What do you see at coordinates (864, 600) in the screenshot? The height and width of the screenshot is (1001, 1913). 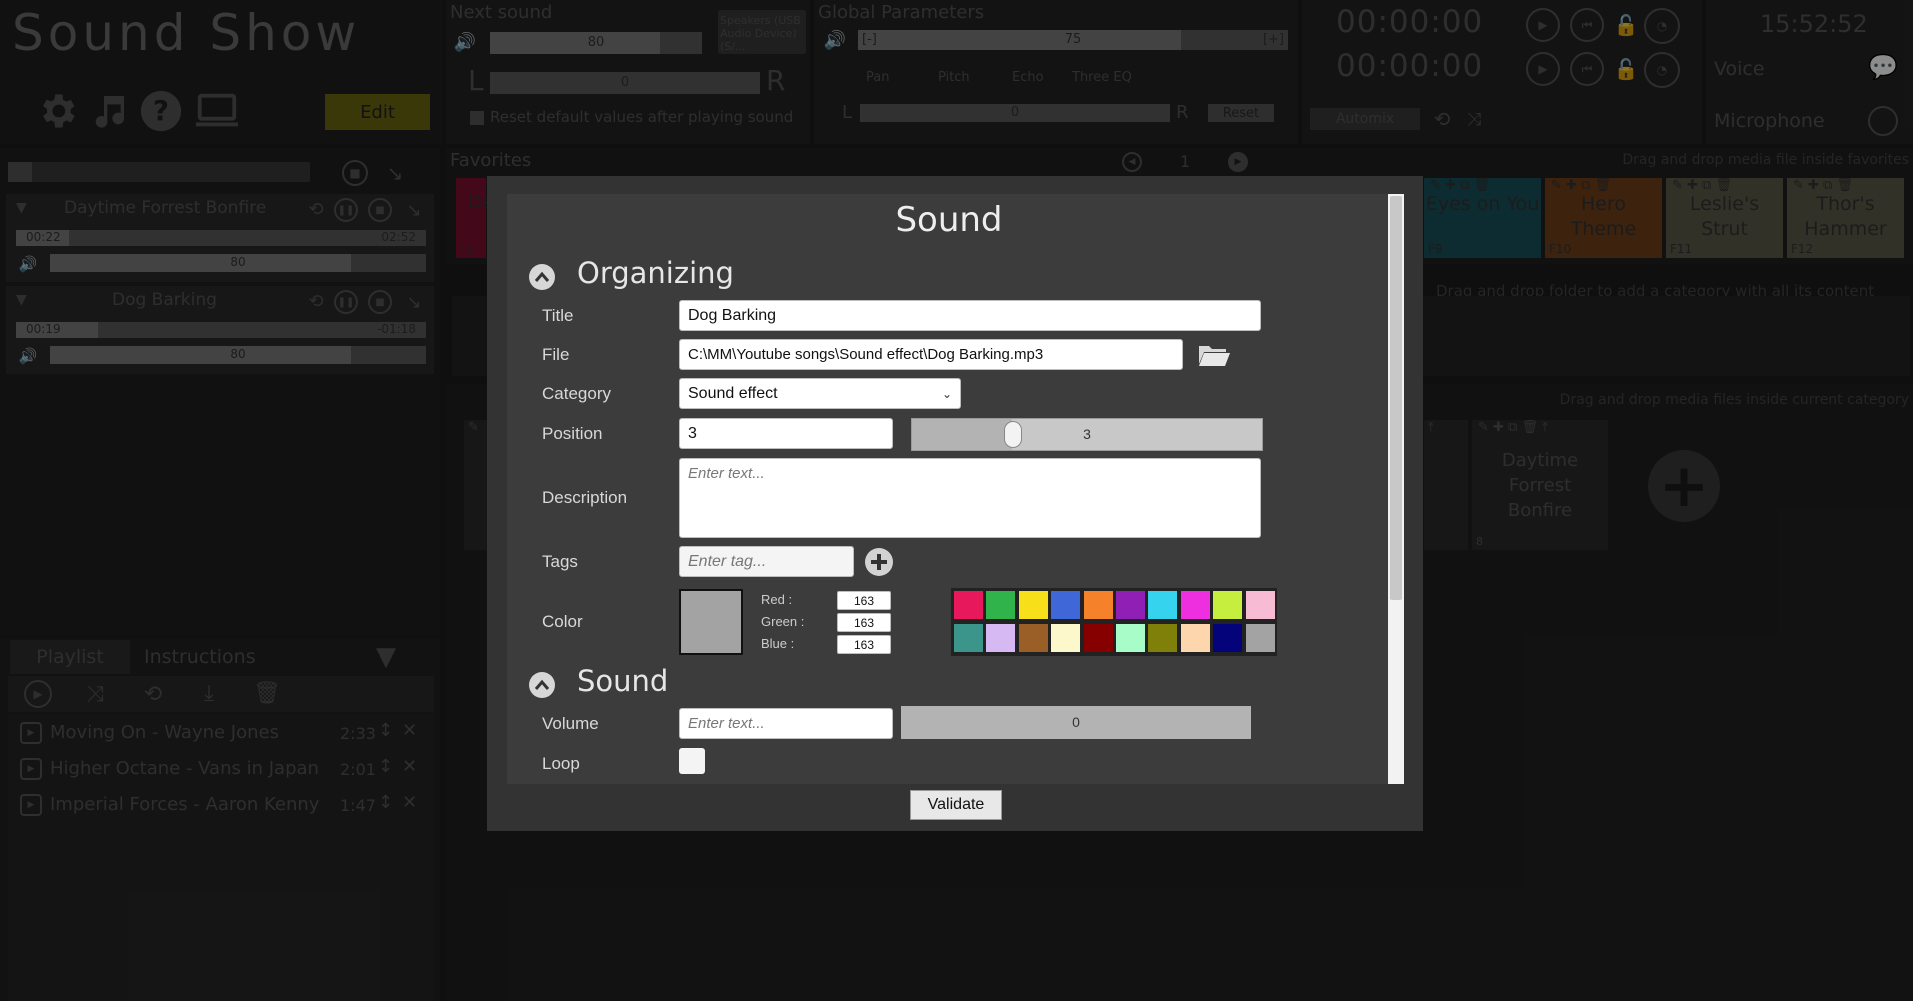 I see `red-input: 163` at bounding box center [864, 600].